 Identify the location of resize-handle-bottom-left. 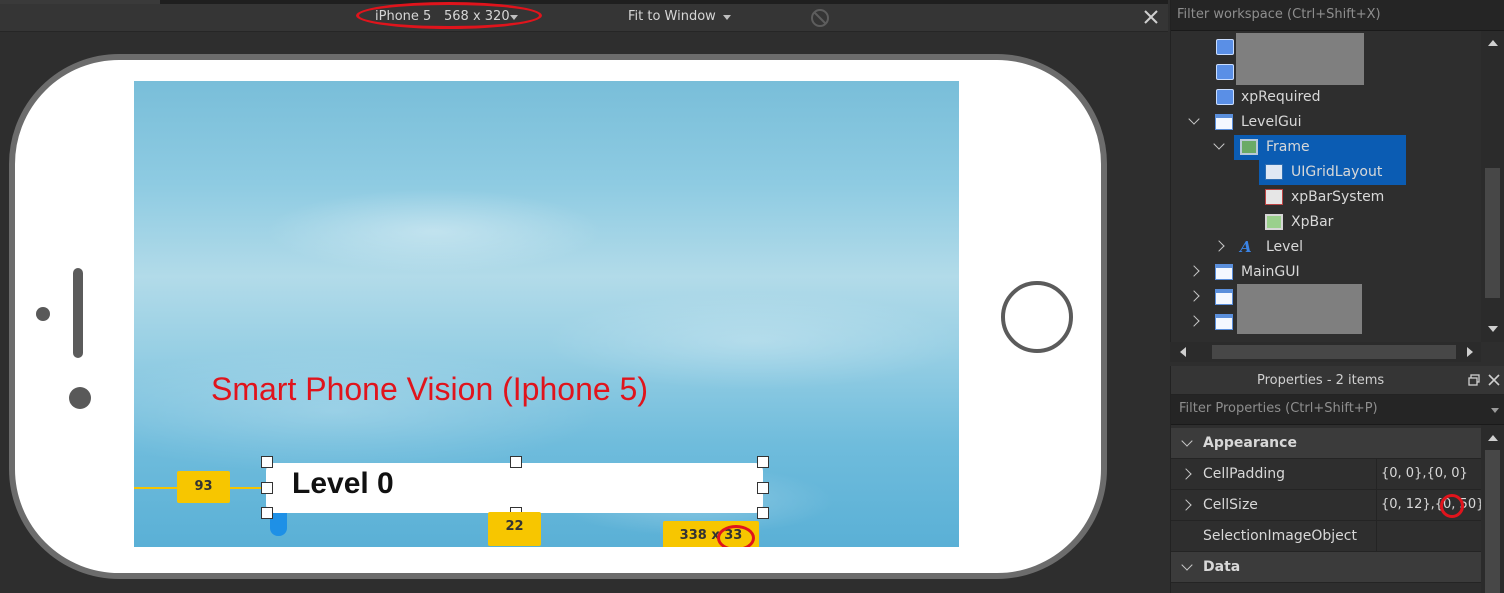
(267, 513).